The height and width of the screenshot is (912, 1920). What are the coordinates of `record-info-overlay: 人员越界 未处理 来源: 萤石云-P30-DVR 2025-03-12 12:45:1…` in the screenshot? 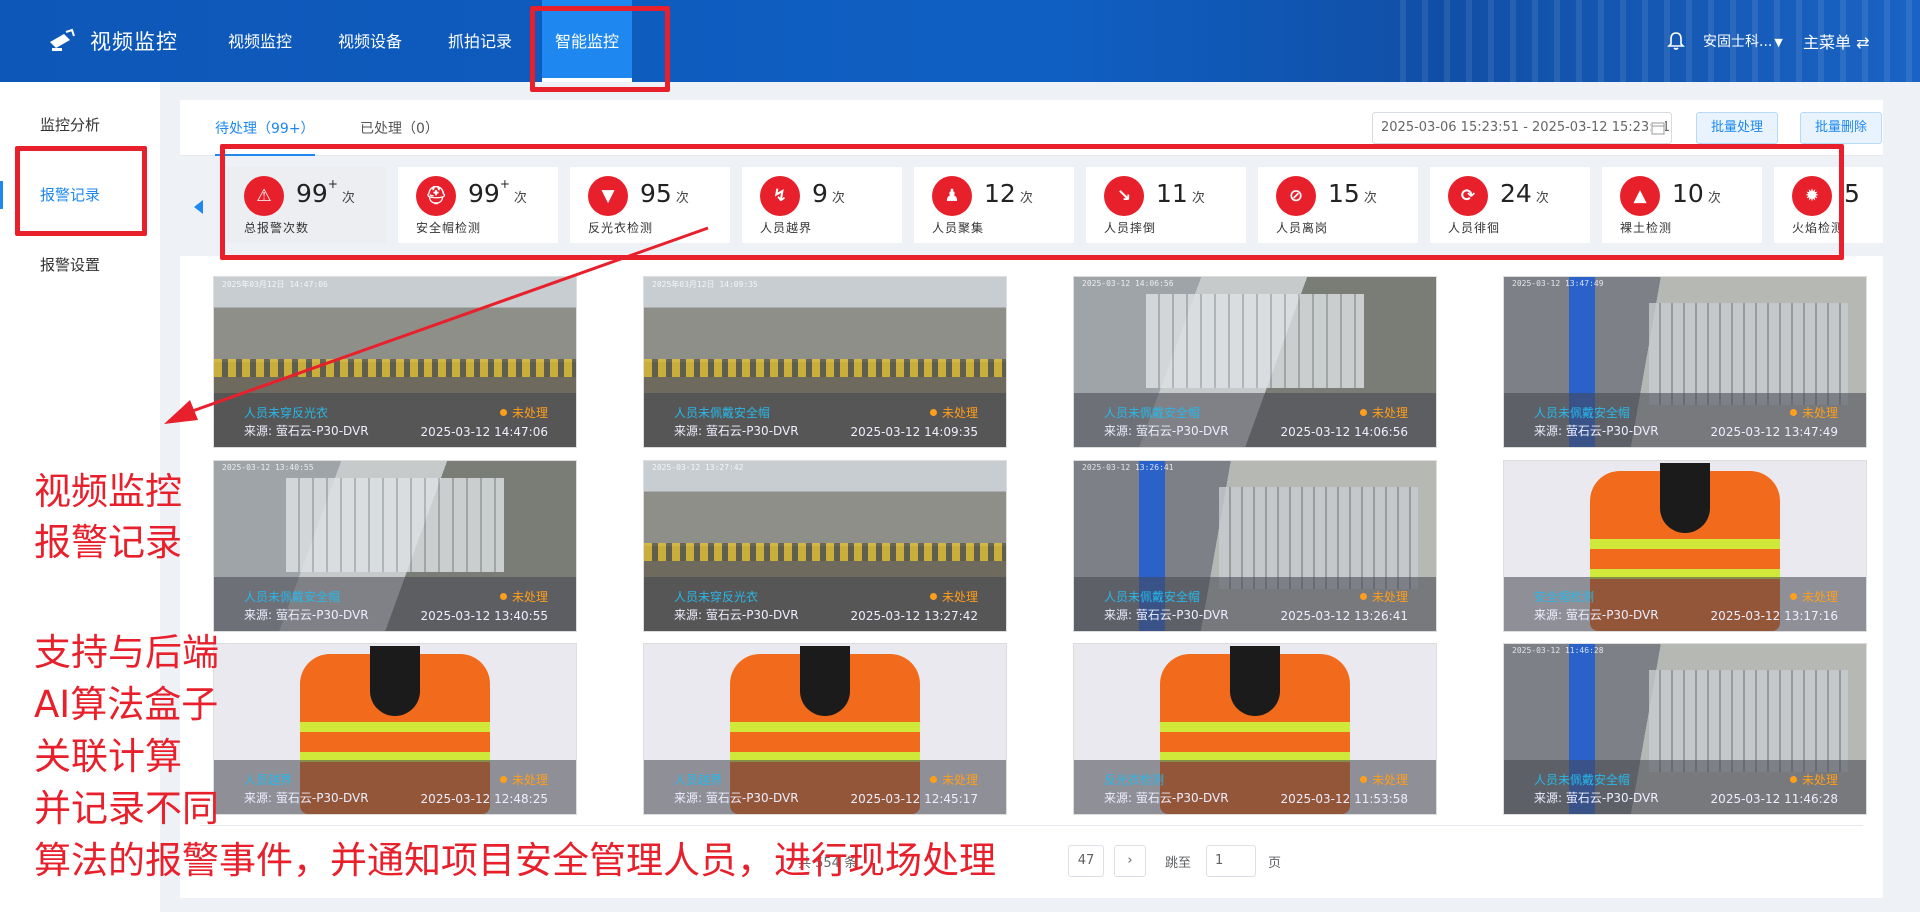 It's located at (825, 787).